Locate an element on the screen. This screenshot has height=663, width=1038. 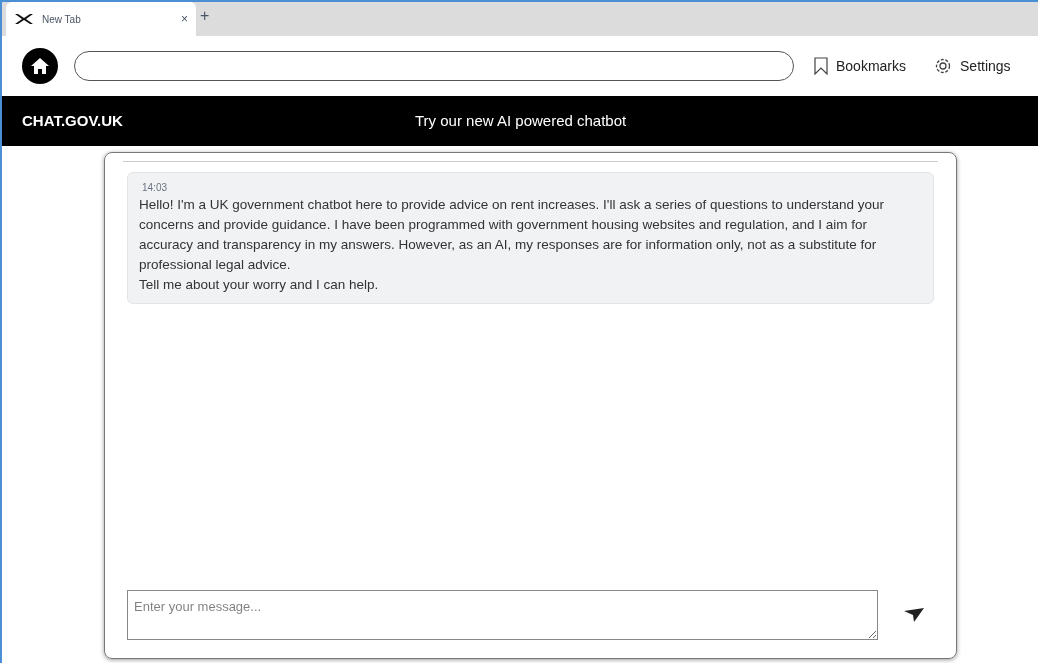
tab-title: New Tab is located at coordinates (62, 19).